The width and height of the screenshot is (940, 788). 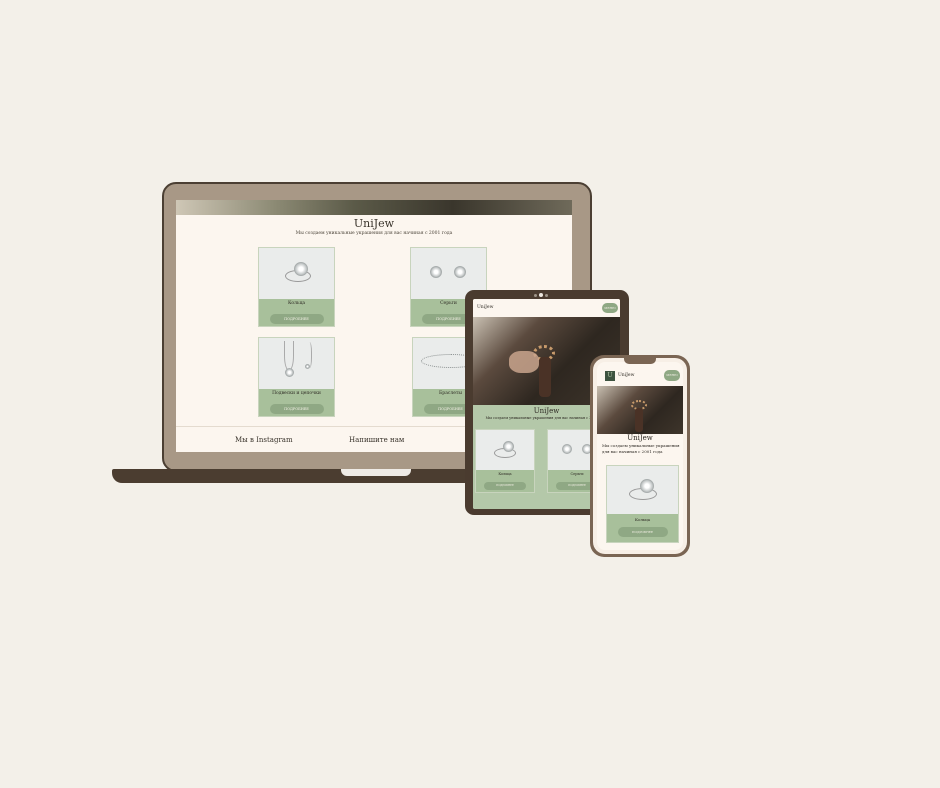 What do you see at coordinates (376, 472) in the screenshot?
I see `laptop-notch` at bounding box center [376, 472].